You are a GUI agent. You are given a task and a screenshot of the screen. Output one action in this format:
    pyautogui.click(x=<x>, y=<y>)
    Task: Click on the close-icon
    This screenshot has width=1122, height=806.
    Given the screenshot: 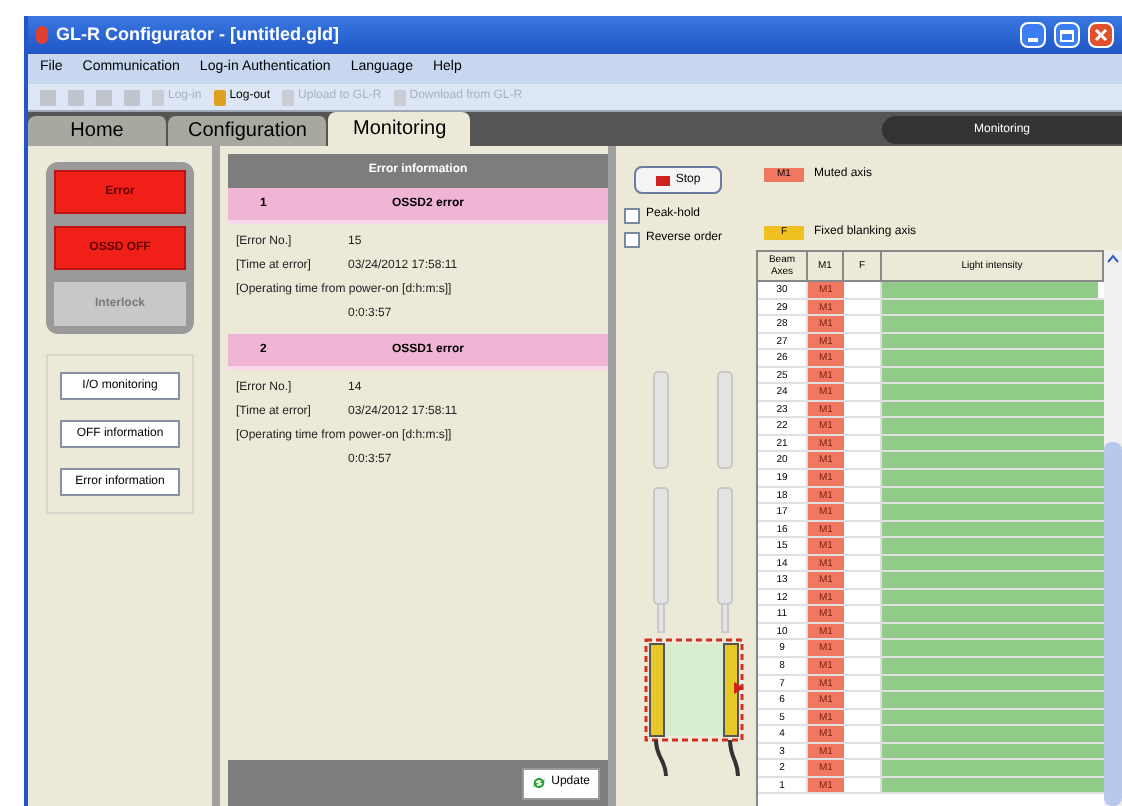 What is the action you would take?
    pyautogui.click(x=1101, y=35)
    